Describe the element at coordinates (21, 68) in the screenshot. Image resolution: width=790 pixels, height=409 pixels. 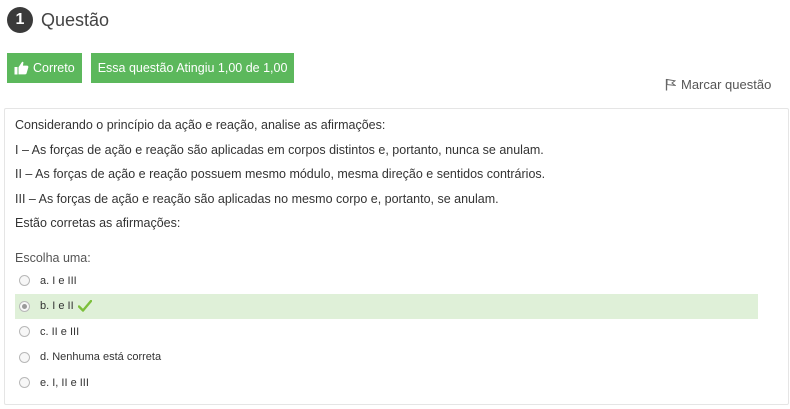
I see `thumbs-up-icon` at that location.